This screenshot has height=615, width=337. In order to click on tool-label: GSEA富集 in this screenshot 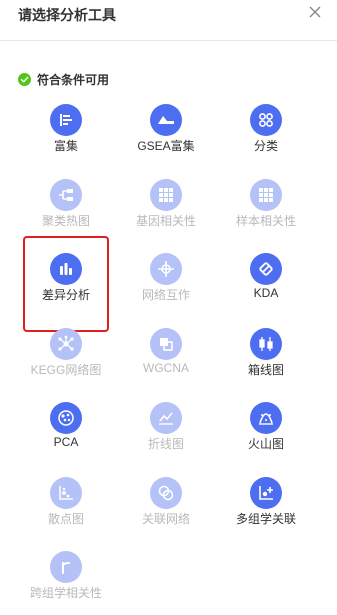, I will do `click(166, 146)`.